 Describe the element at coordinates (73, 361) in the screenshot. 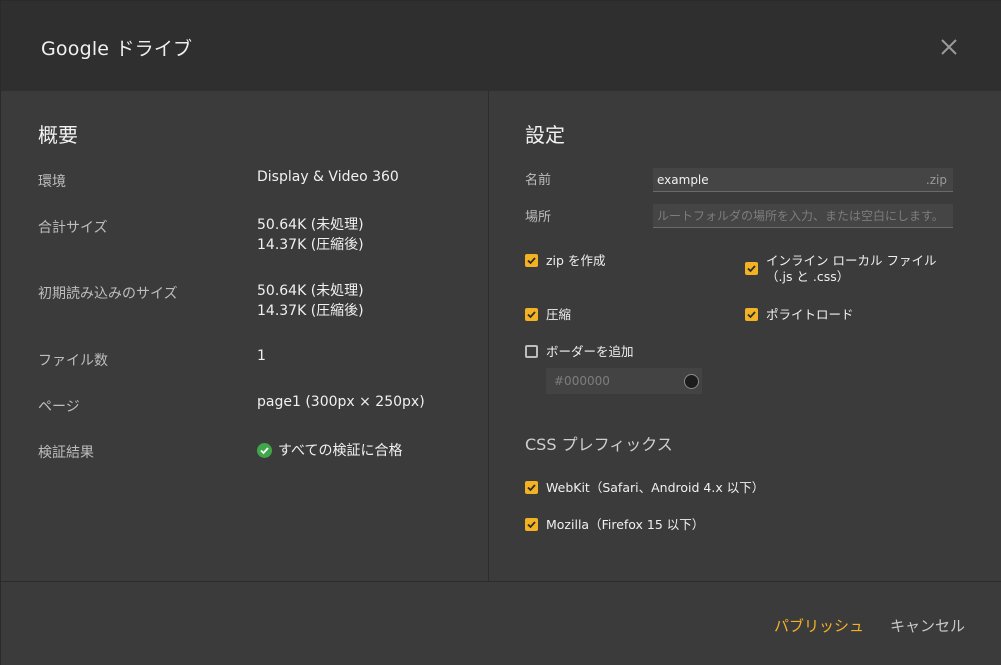

I see `file-count-label: ファイル数` at that location.